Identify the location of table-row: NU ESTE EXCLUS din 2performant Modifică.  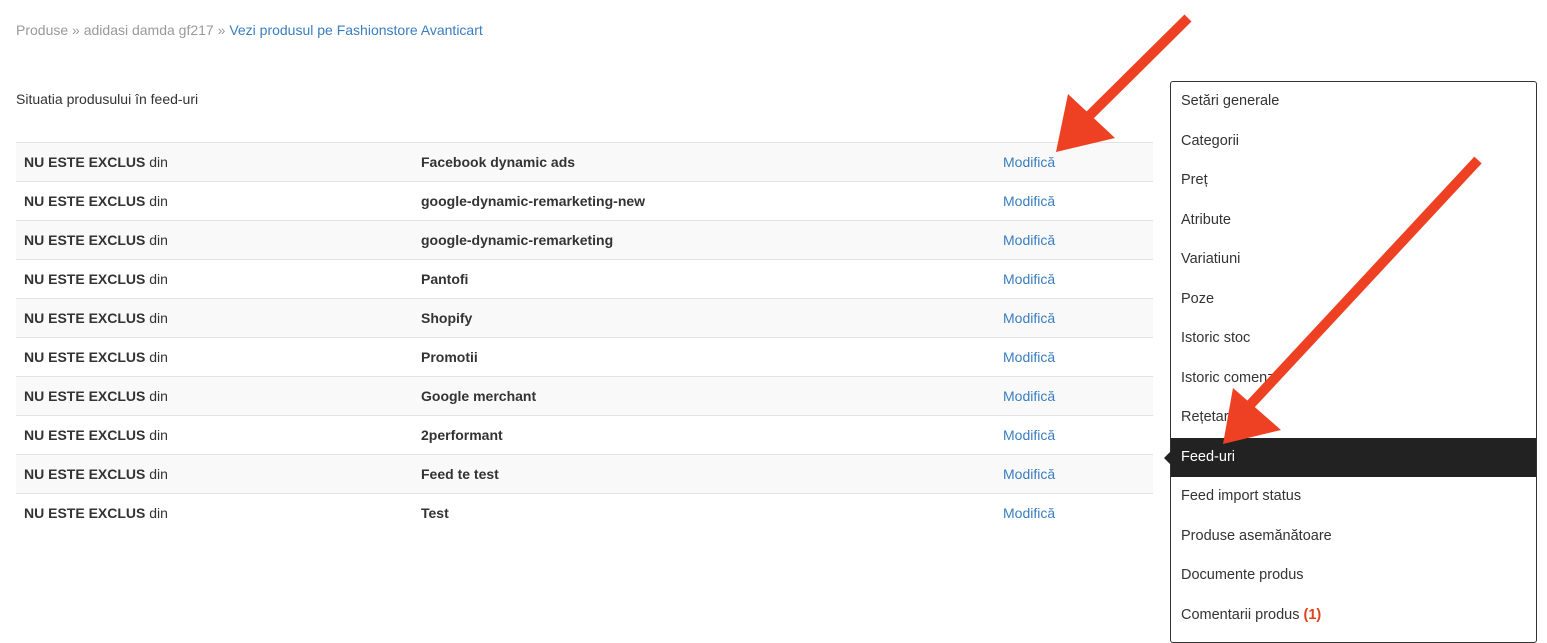
(584, 435).